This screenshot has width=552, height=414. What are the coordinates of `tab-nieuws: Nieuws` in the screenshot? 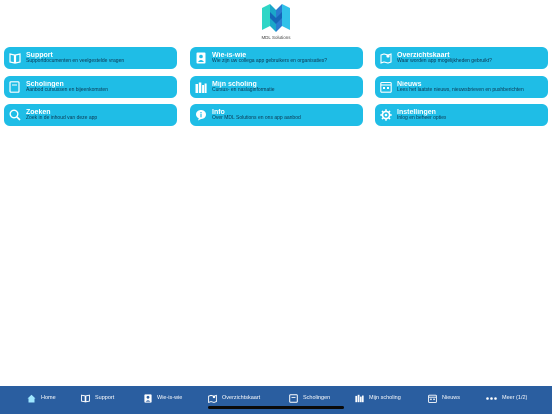 It's located at (444, 398).